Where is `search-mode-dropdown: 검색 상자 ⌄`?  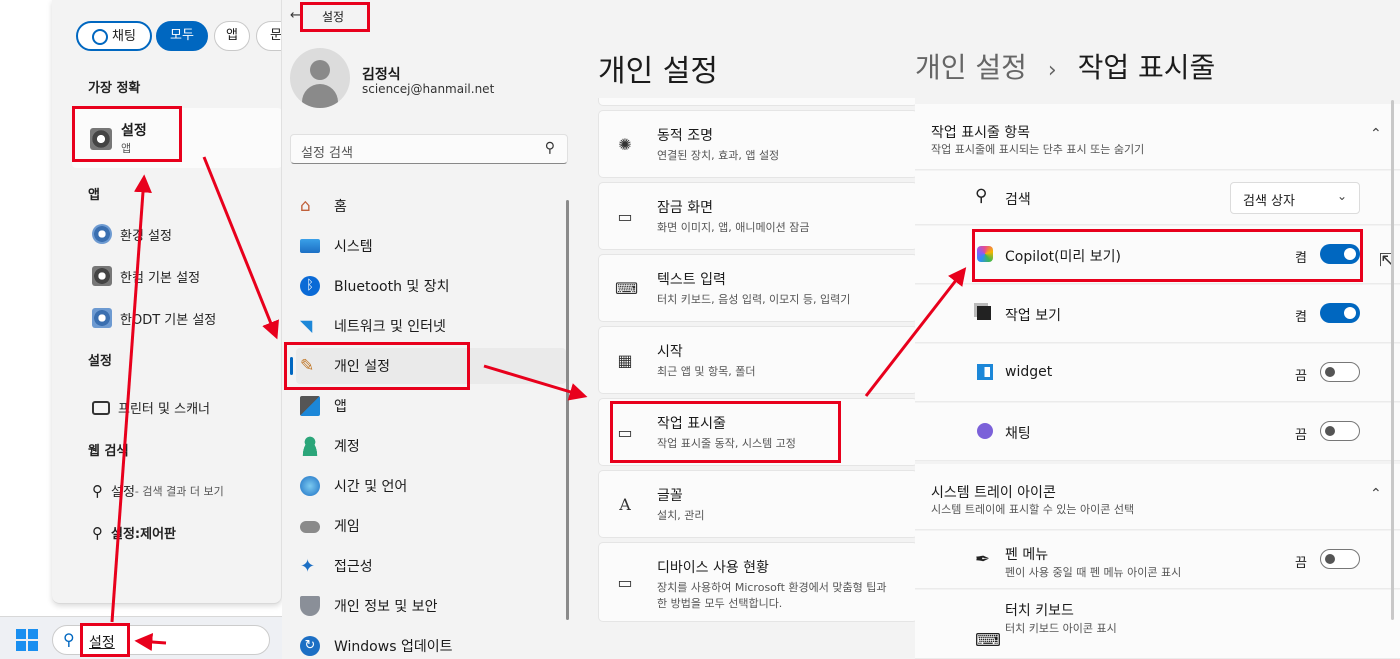
search-mode-dropdown: 검색 상자 ⌄ is located at coordinates (1295, 198).